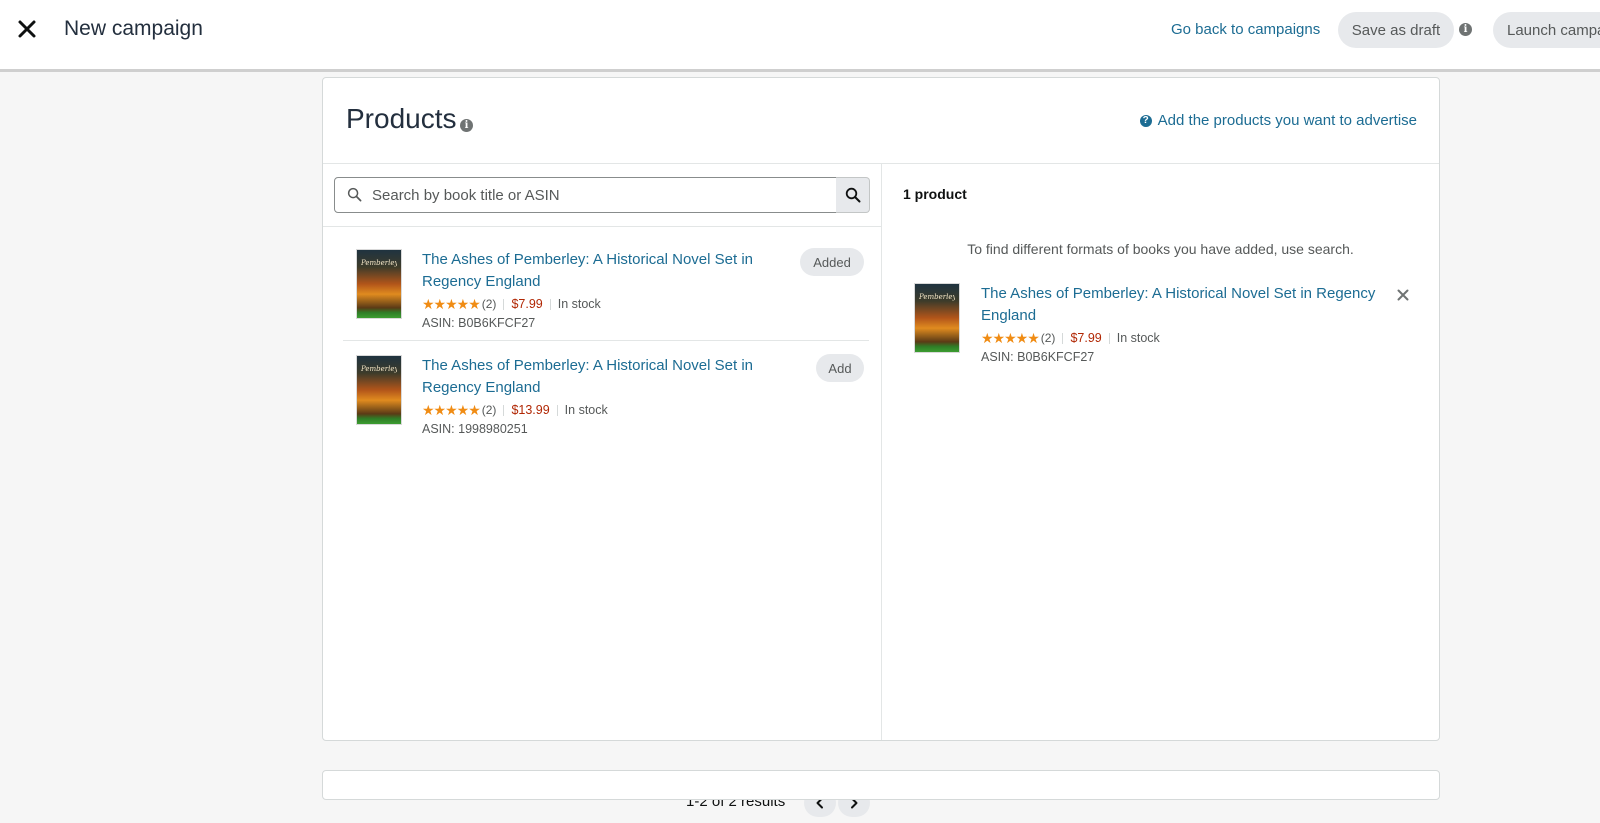 The image size is (1600, 823). I want to click on save-as-draft-button: Save as draft, so click(1396, 30).